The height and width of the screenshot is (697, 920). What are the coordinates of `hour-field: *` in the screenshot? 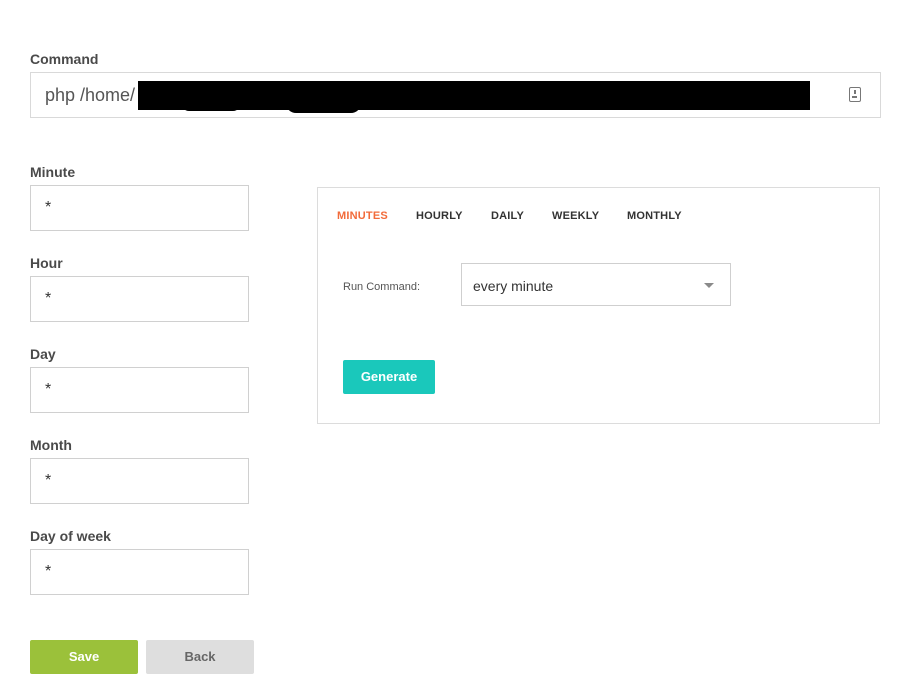 It's located at (139, 299).